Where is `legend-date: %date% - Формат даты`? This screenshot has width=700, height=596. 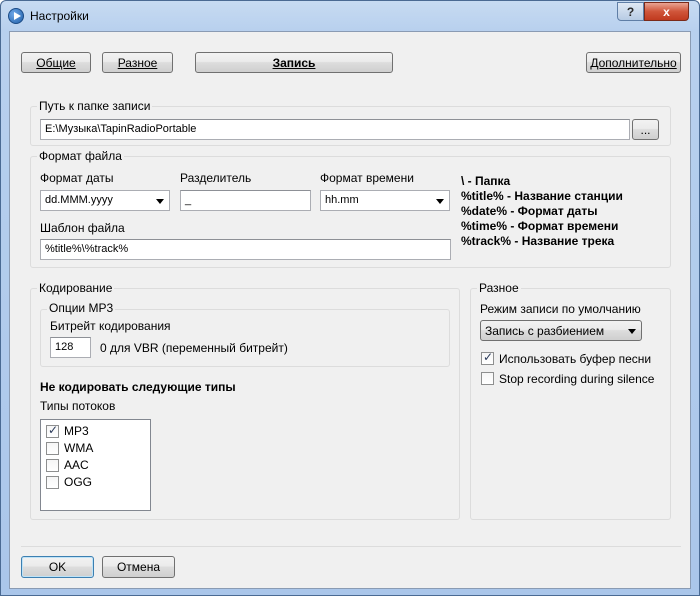 legend-date: %date% - Формат даты is located at coordinates (529, 211).